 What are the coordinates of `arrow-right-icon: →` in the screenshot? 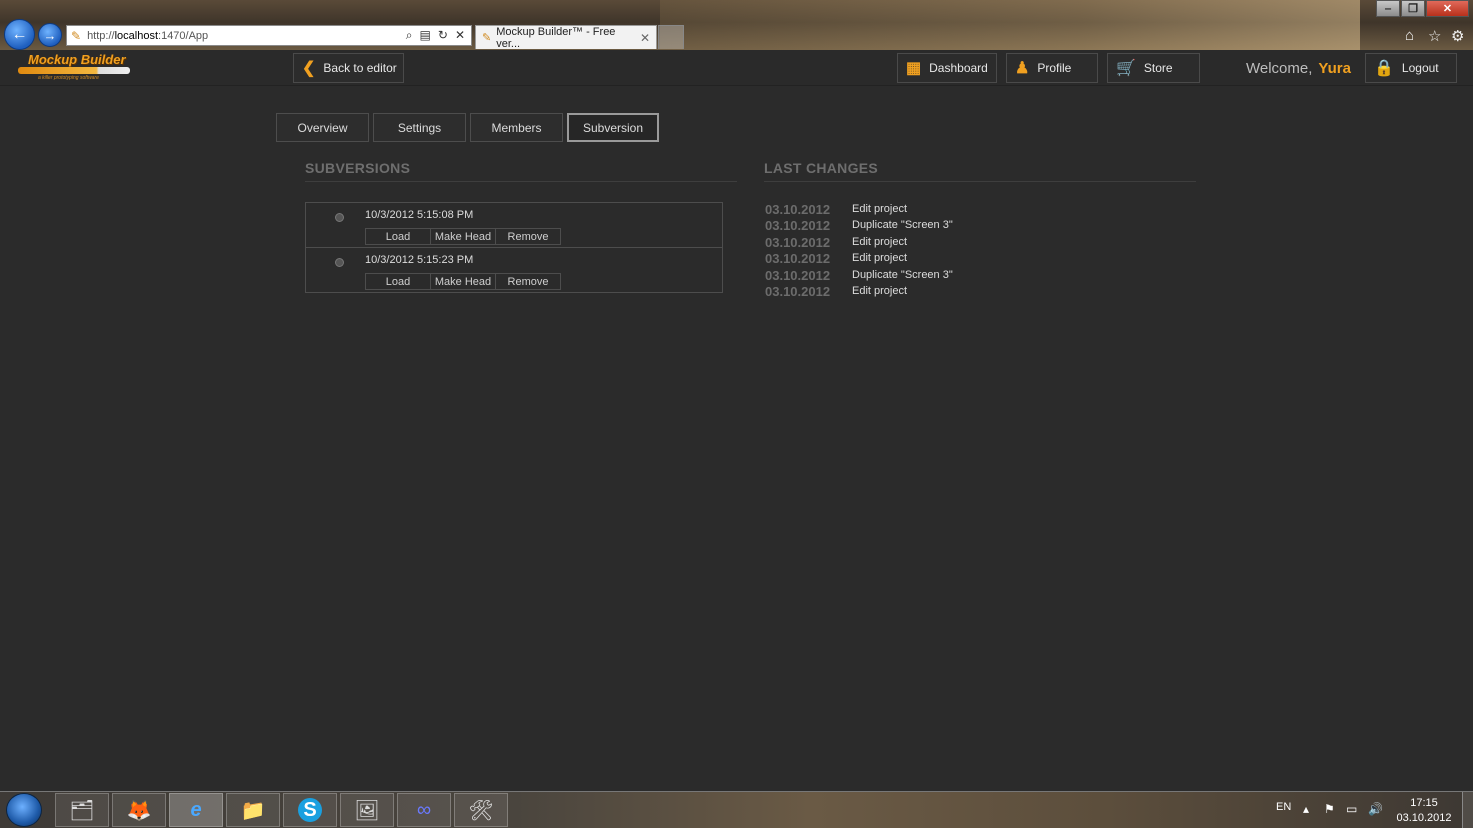 It's located at (50, 35).